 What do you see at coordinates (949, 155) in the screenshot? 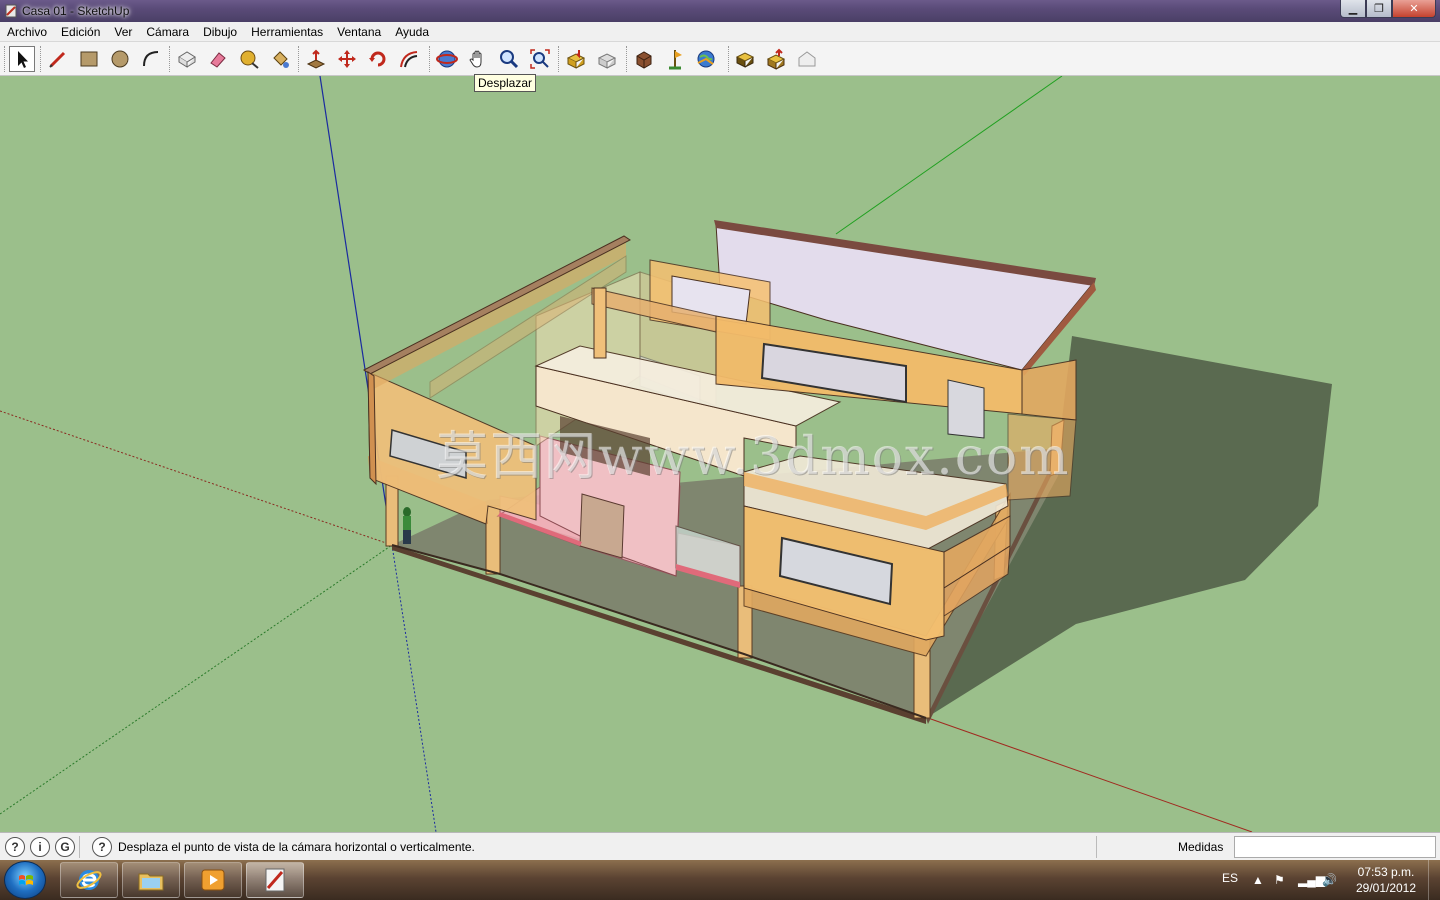
I see `green-axis` at bounding box center [949, 155].